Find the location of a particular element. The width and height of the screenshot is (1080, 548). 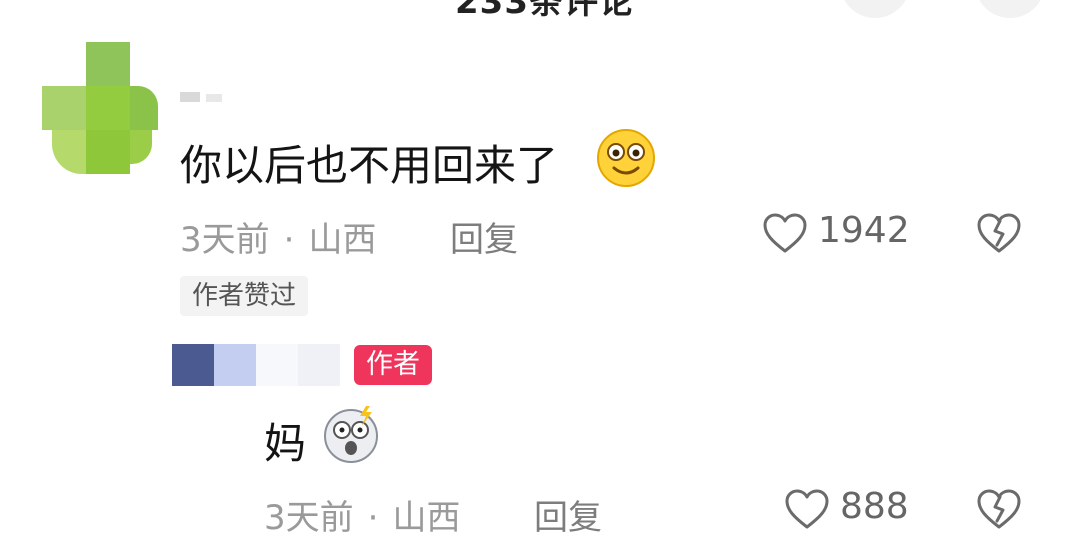

reply-time: 3天前 is located at coordinates (309, 518).